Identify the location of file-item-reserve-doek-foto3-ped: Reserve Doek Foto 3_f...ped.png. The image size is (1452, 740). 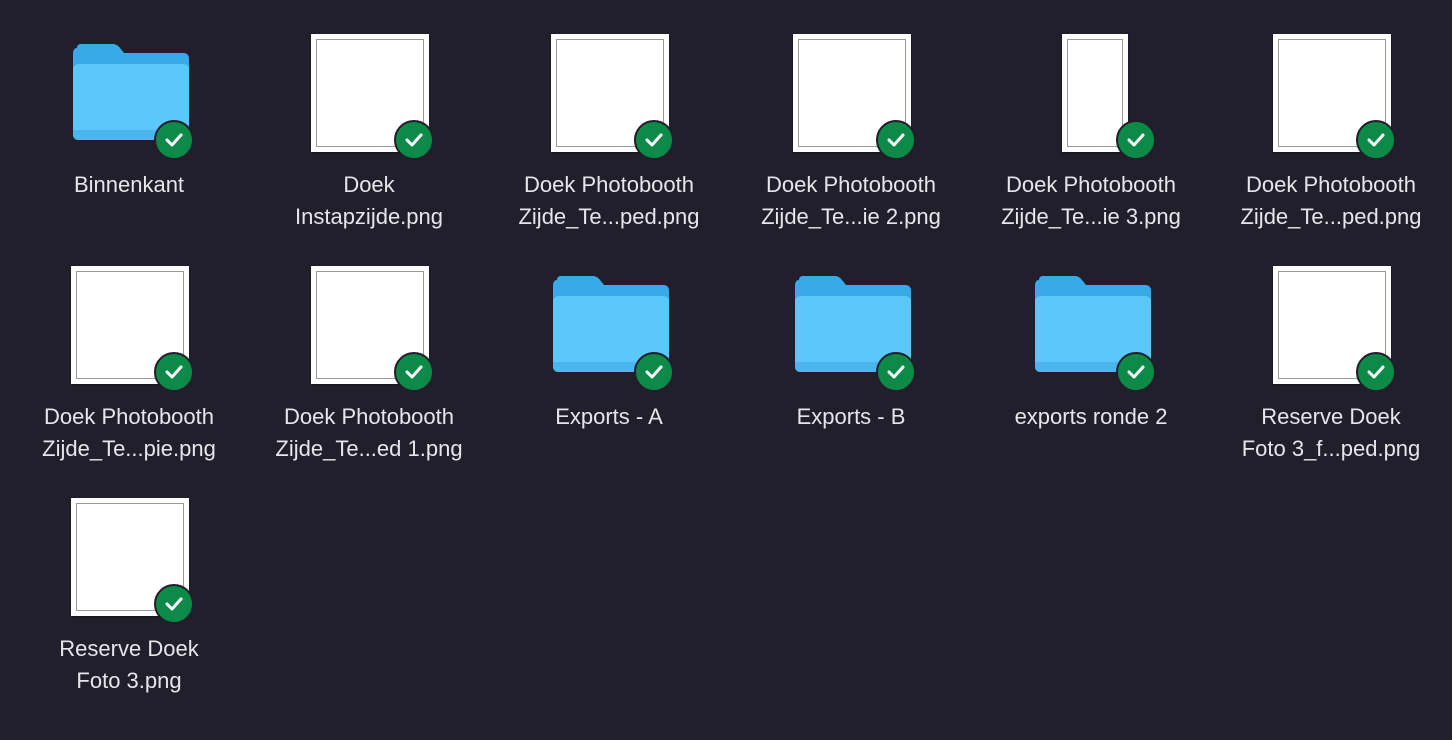
(1331, 374).